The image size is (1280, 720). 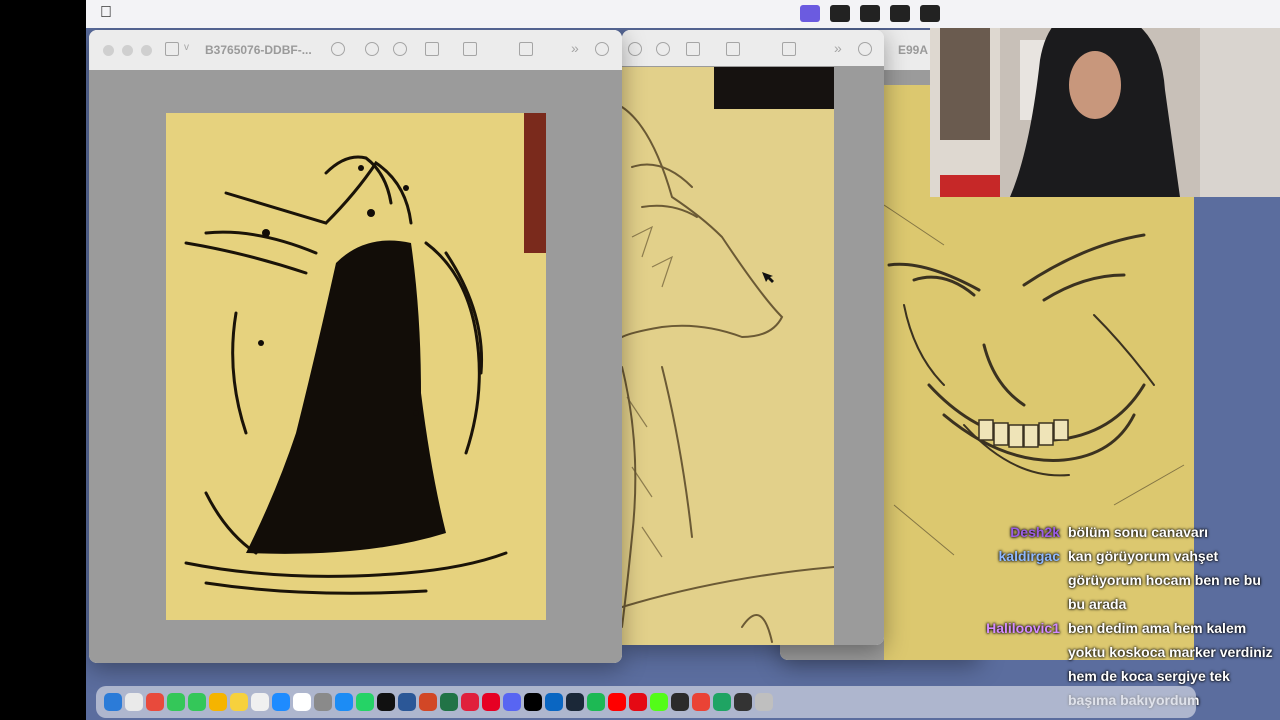 What do you see at coordinates (344, 702) in the screenshot?
I see `appstore-icon` at bounding box center [344, 702].